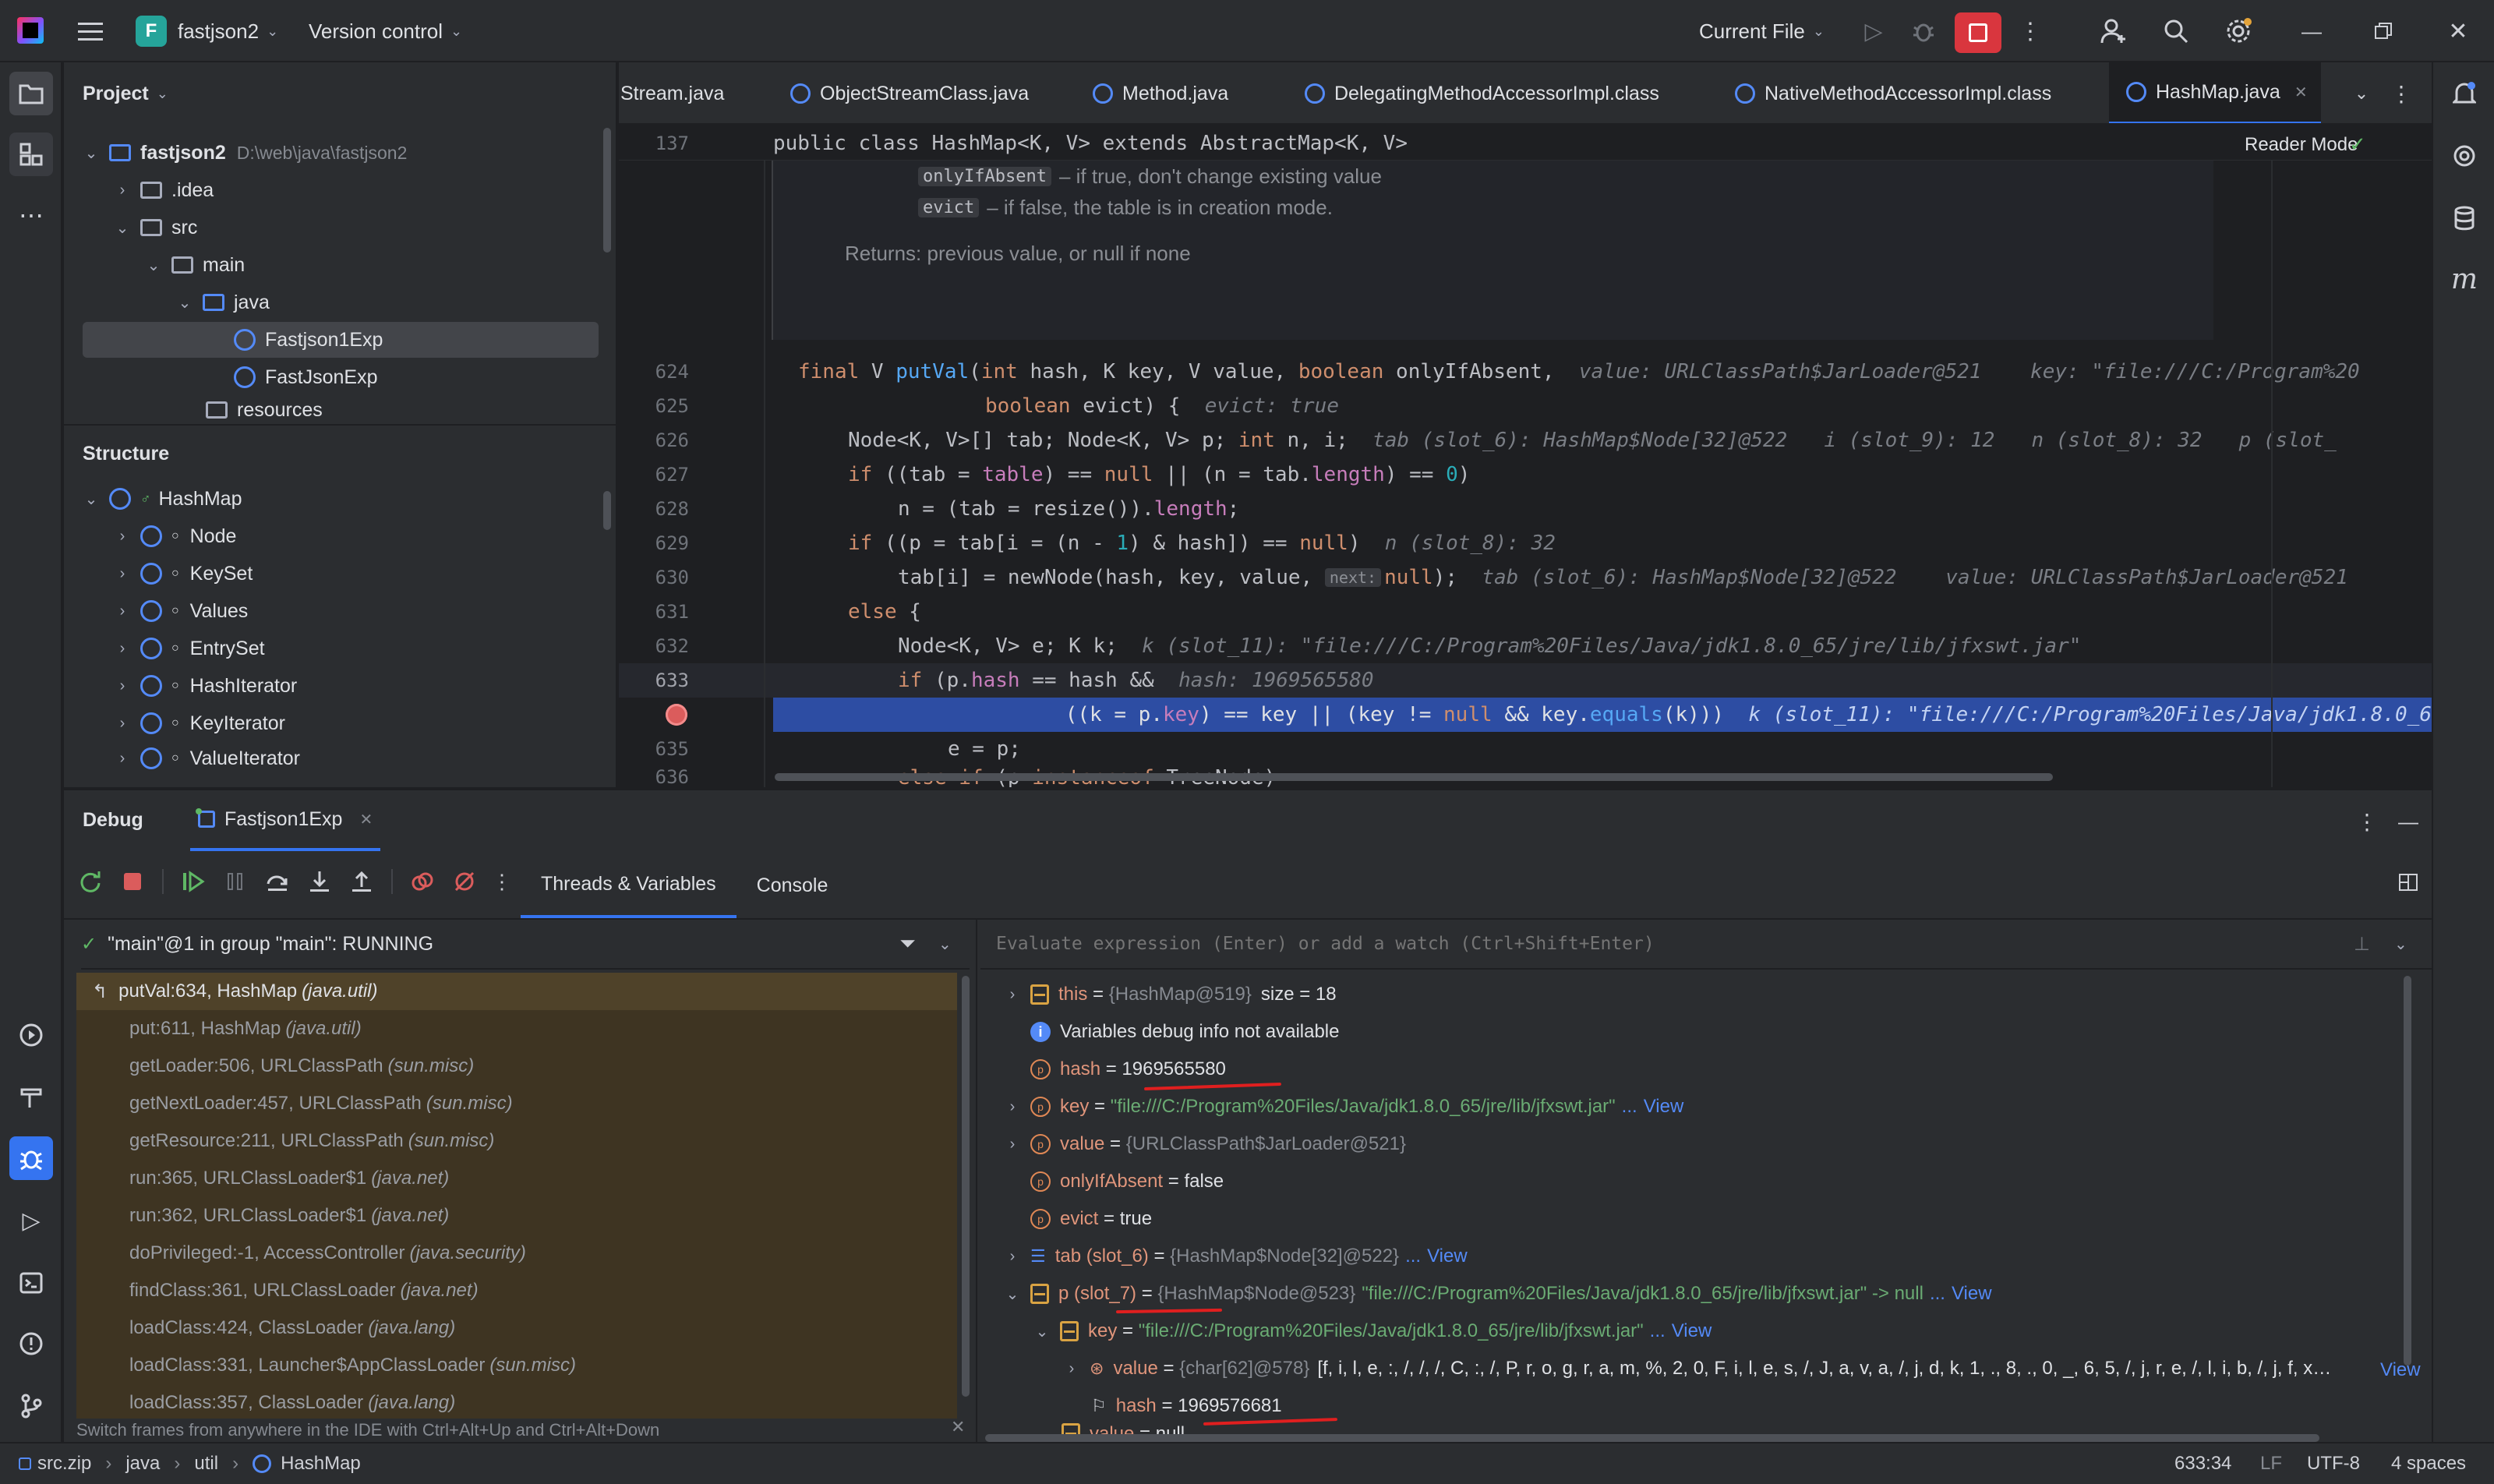 The image size is (2494, 1484). Describe the element at coordinates (2301, 145) in the screenshot. I see `reader-mode-toggle: Reader Mode` at that location.